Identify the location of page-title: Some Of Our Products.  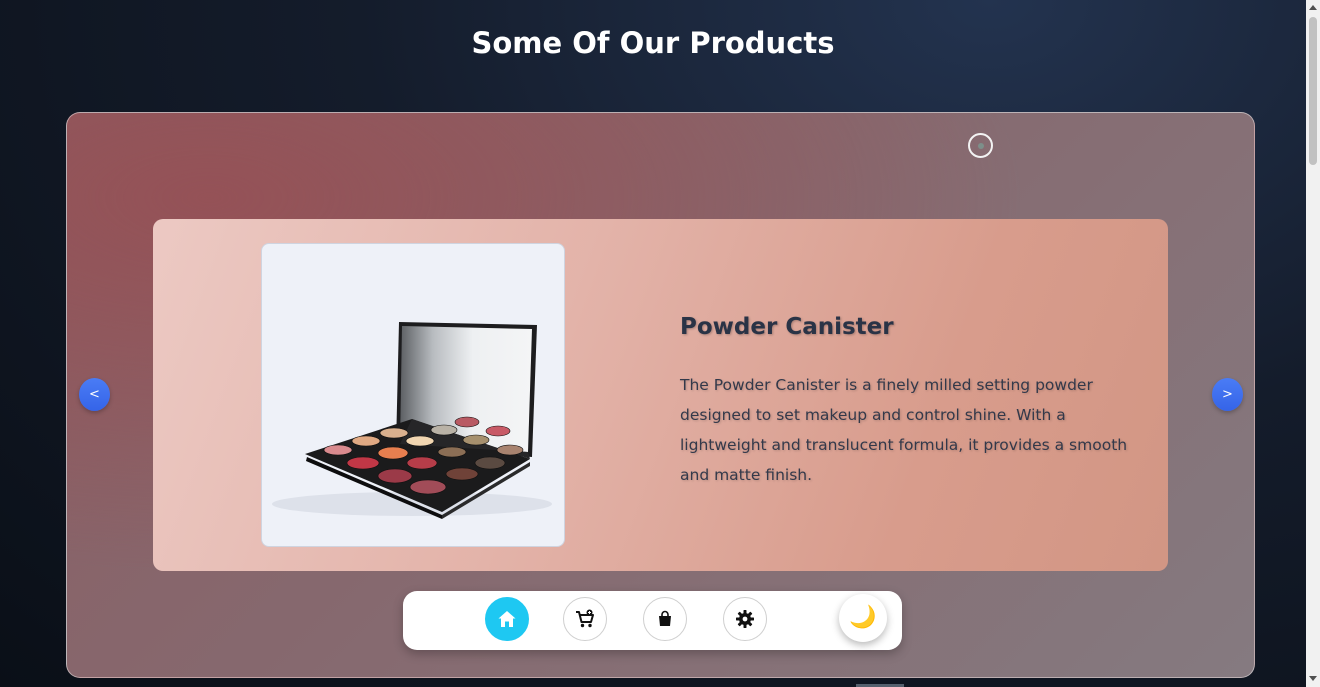
(653, 43).